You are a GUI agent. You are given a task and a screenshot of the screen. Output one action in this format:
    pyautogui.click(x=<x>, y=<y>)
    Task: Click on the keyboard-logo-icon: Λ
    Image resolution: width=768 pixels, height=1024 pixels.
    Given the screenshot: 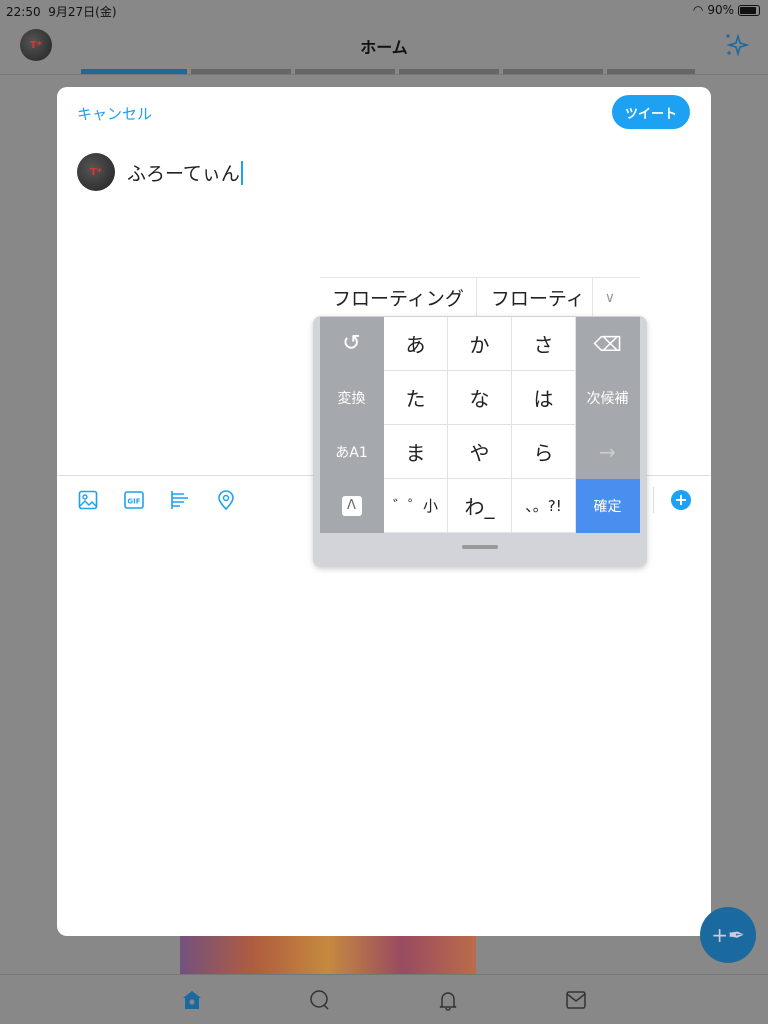 What is the action you would take?
    pyautogui.click(x=351, y=505)
    